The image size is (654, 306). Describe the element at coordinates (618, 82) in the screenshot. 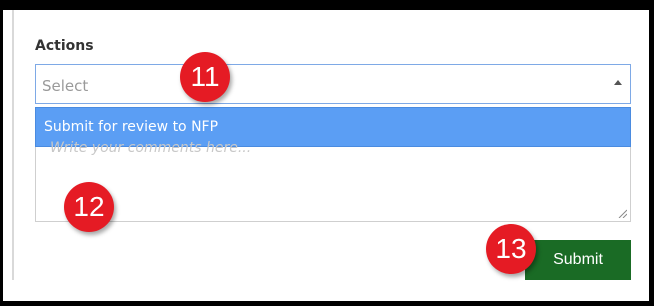

I see `caret-up-icon` at that location.